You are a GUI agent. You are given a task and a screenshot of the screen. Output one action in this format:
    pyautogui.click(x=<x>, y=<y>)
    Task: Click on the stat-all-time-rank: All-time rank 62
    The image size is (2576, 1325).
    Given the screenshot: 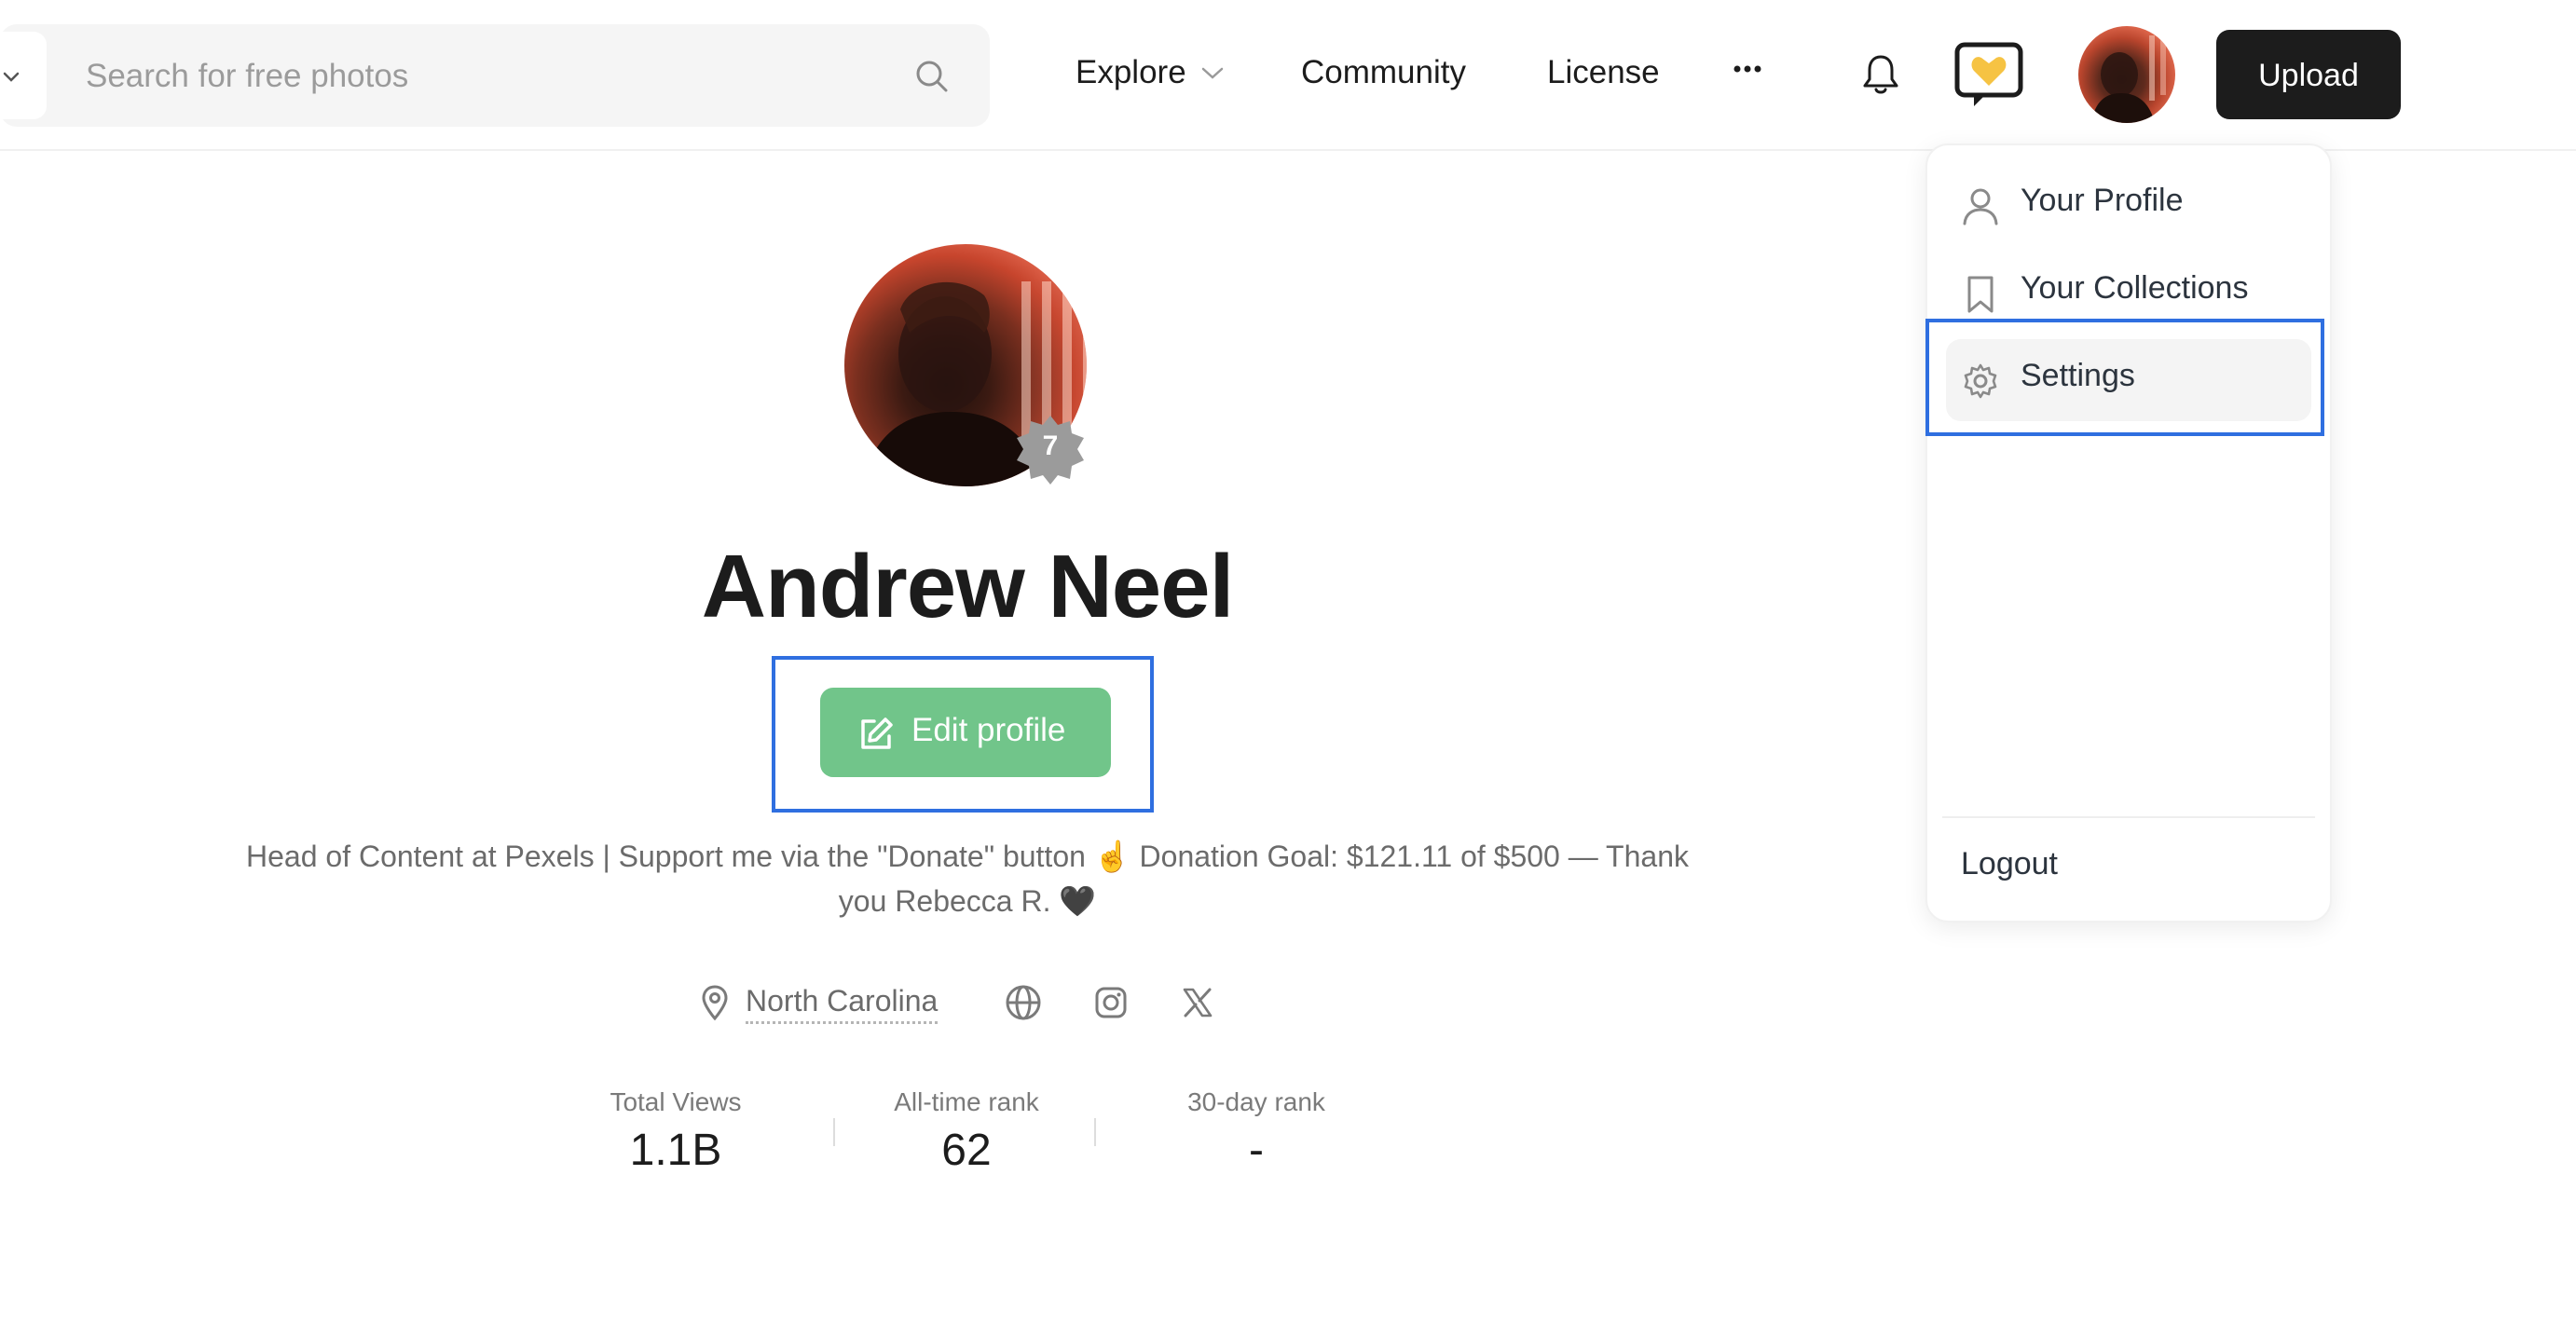 What is the action you would take?
    pyautogui.click(x=966, y=1134)
    